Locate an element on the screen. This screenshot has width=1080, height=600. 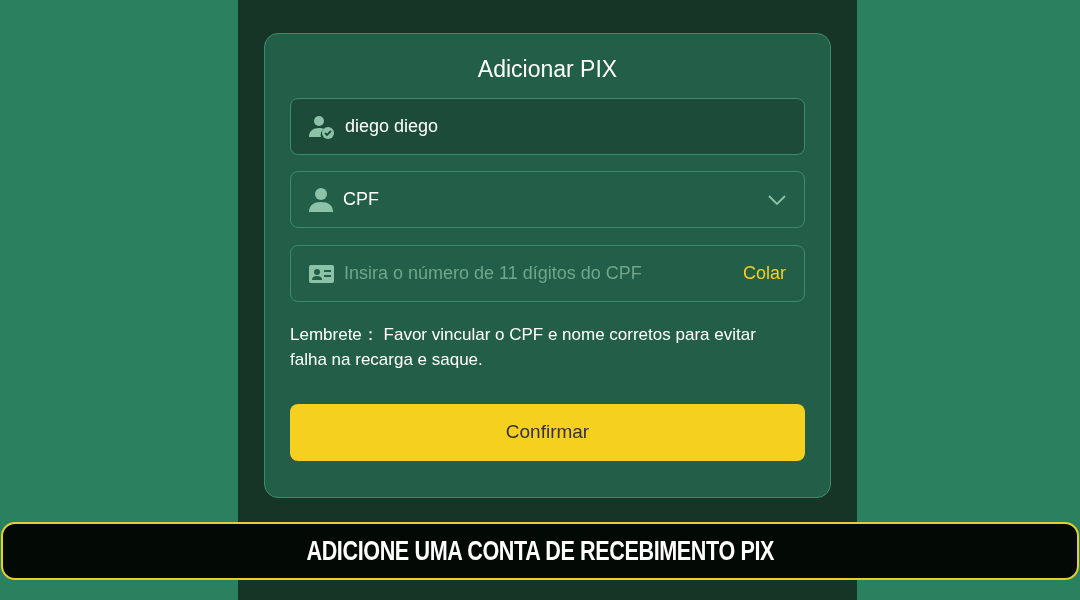
name-field: diego diego is located at coordinates (547, 126).